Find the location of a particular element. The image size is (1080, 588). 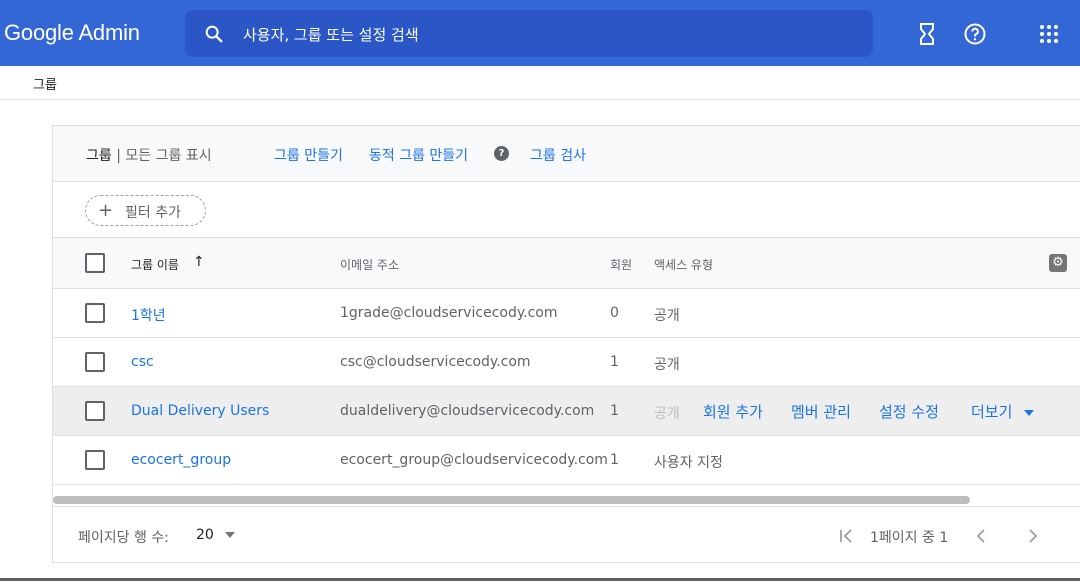

create-dynamic-group-link: 동적 그룹 만들기 is located at coordinates (418, 155).